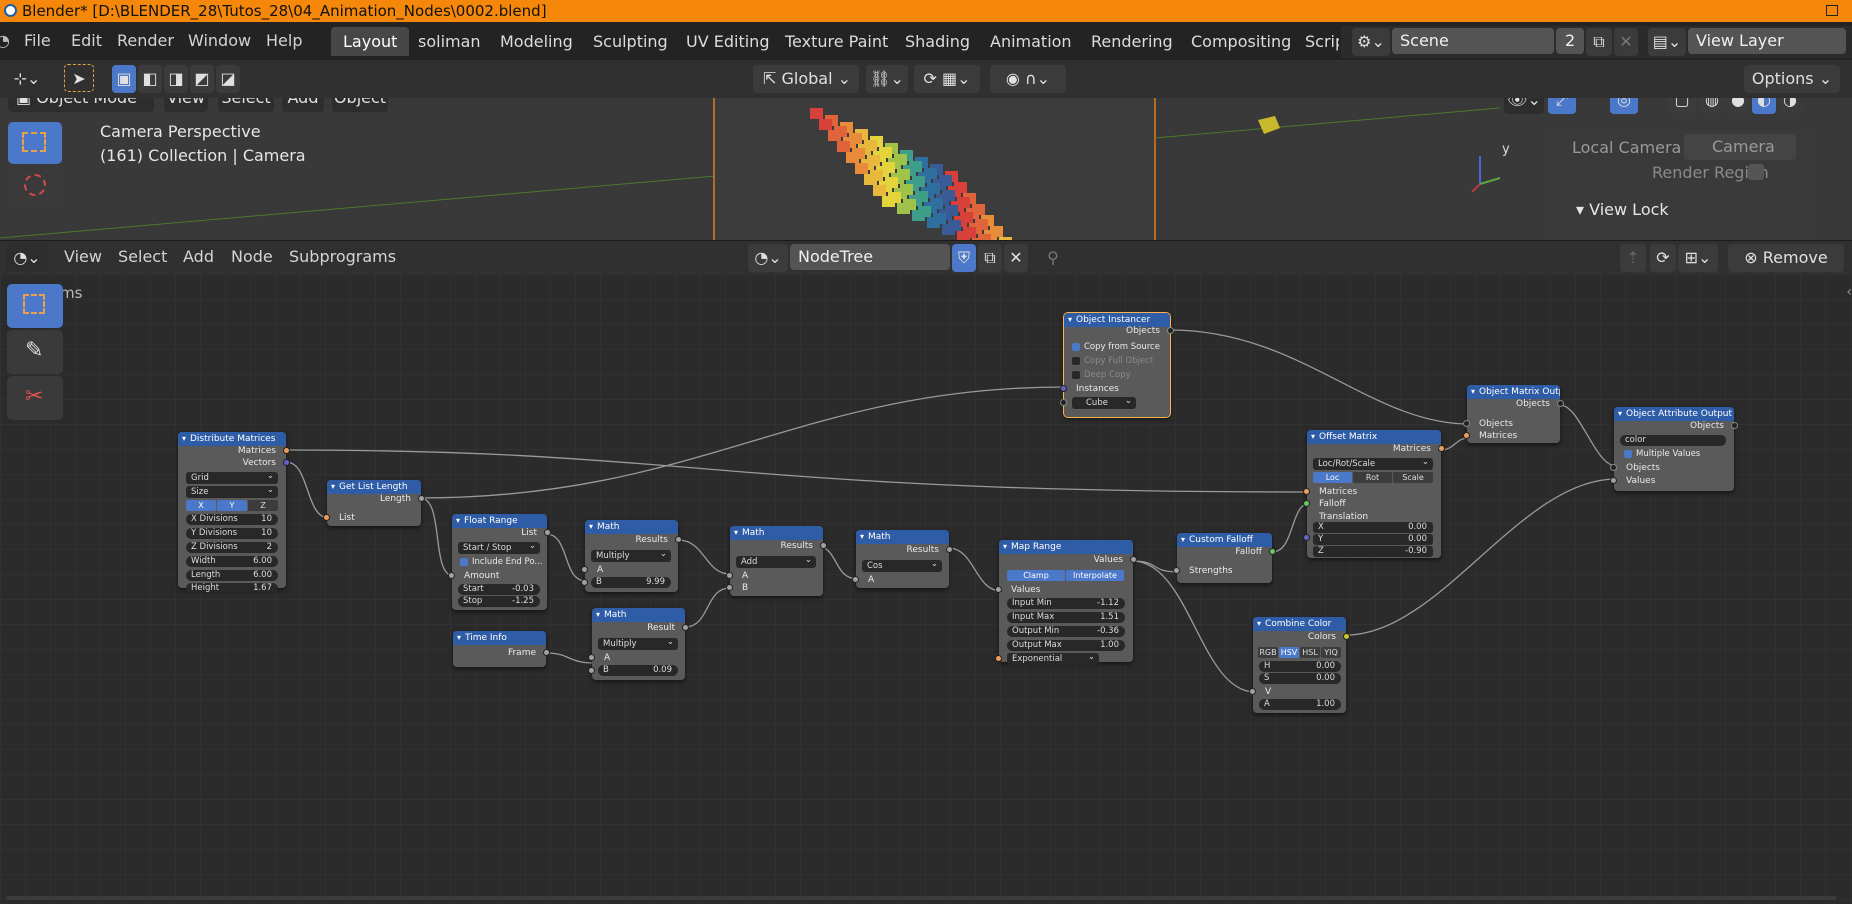 This screenshot has height=904, width=1852. Describe the element at coordinates (1626, 42) in the screenshot. I see `delete-scene-icon: ✕` at that location.